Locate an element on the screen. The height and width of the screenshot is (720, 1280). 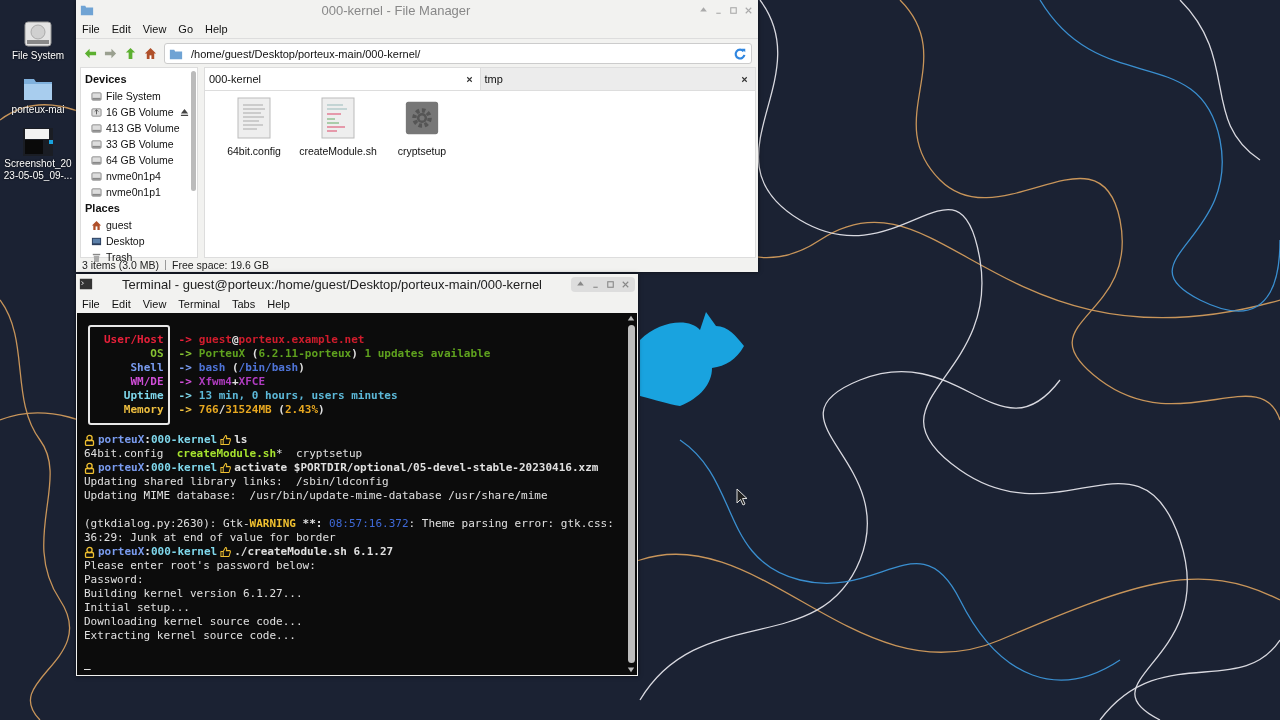
output-line: Updating shared library links: /sbin/ldconfig is located at coordinates (237, 482).